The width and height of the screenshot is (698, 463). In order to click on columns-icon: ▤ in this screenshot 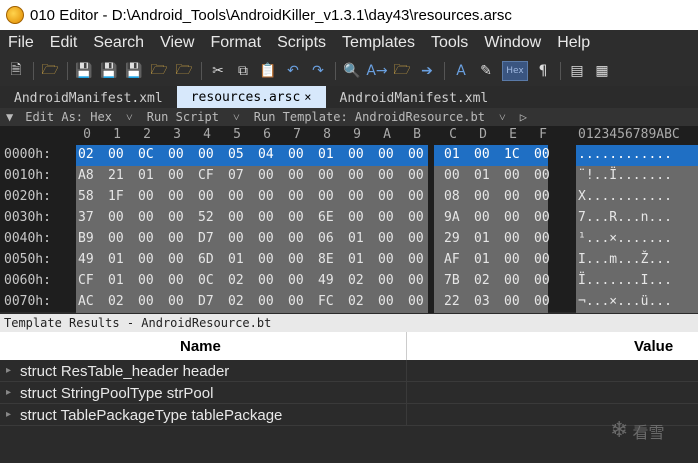, I will do `click(577, 71)`.